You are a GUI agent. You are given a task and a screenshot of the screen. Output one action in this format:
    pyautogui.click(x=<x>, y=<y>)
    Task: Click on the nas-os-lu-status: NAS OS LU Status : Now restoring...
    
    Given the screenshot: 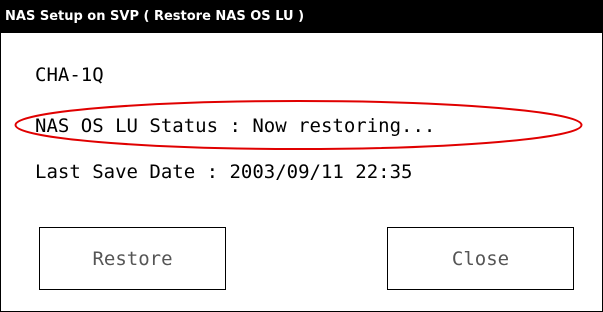 What is the action you would take?
    pyautogui.click(x=235, y=126)
    